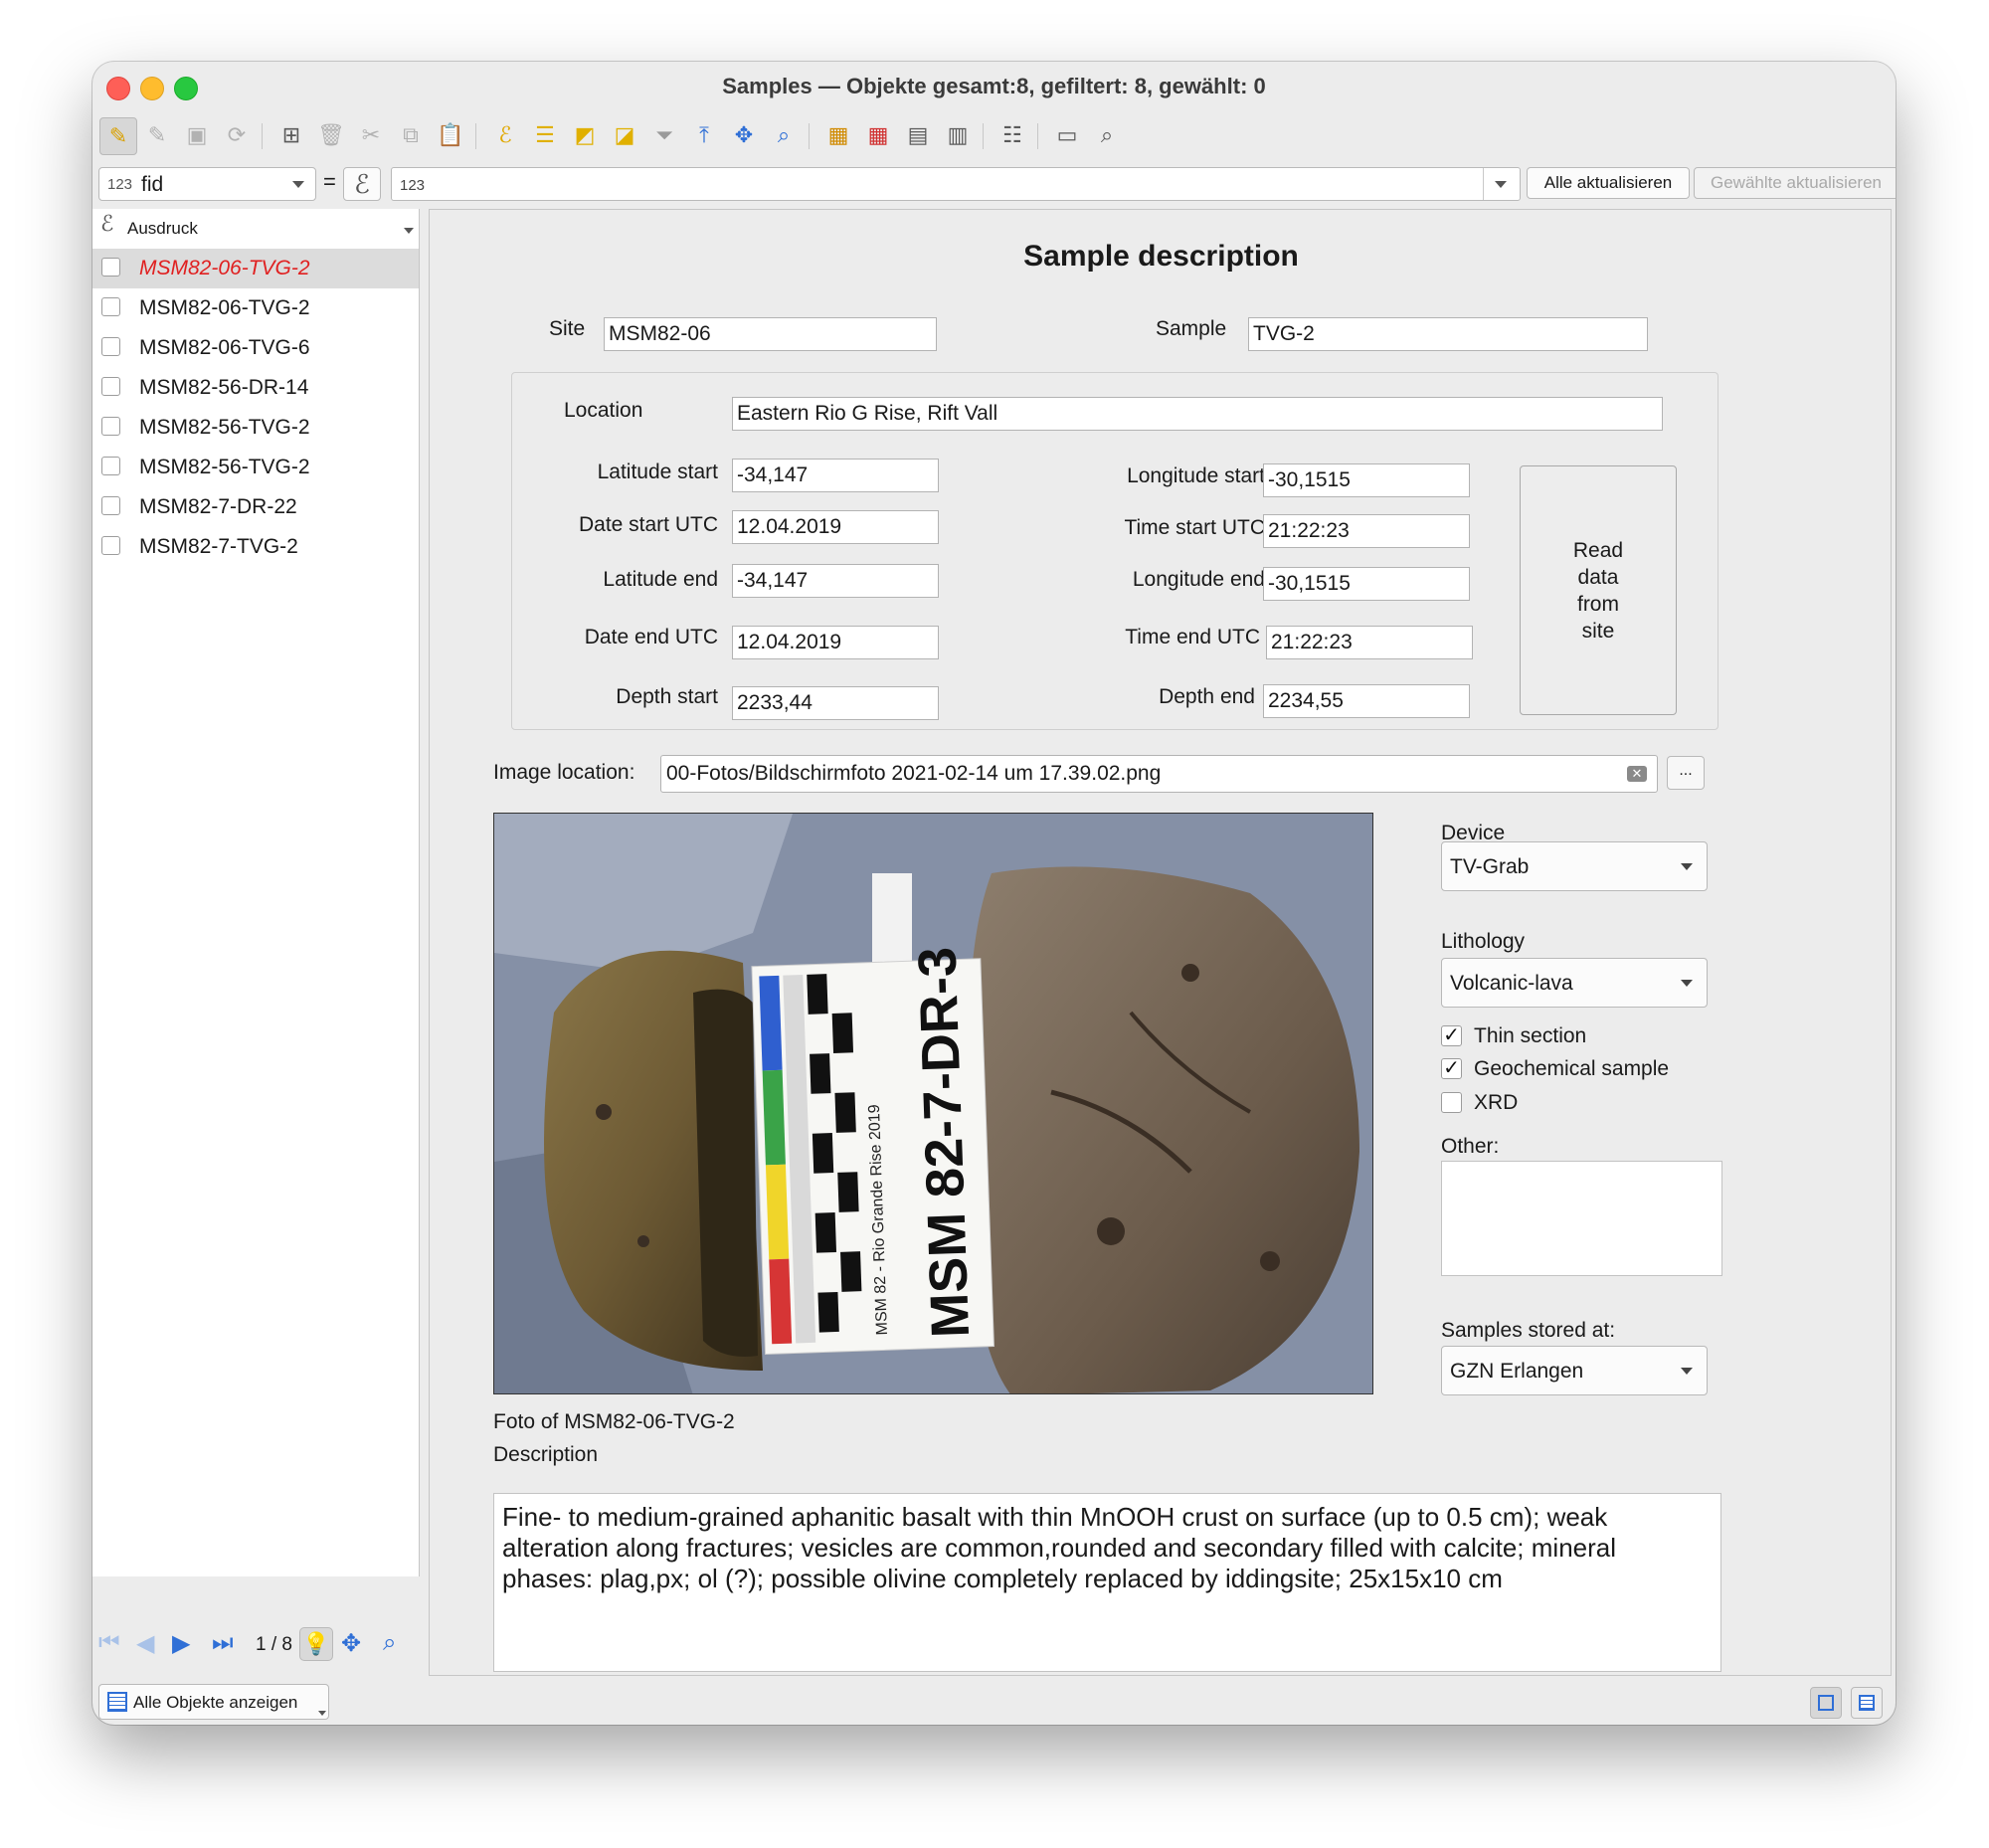 Image resolution: width=1989 pixels, height=1848 pixels. Describe the element at coordinates (704, 135) in the screenshot. I see `move-to-top-icon: ⤒` at that location.